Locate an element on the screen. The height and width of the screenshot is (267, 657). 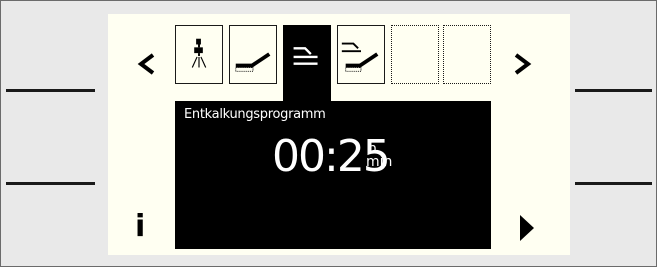
info-button: i is located at coordinates (140, 227).